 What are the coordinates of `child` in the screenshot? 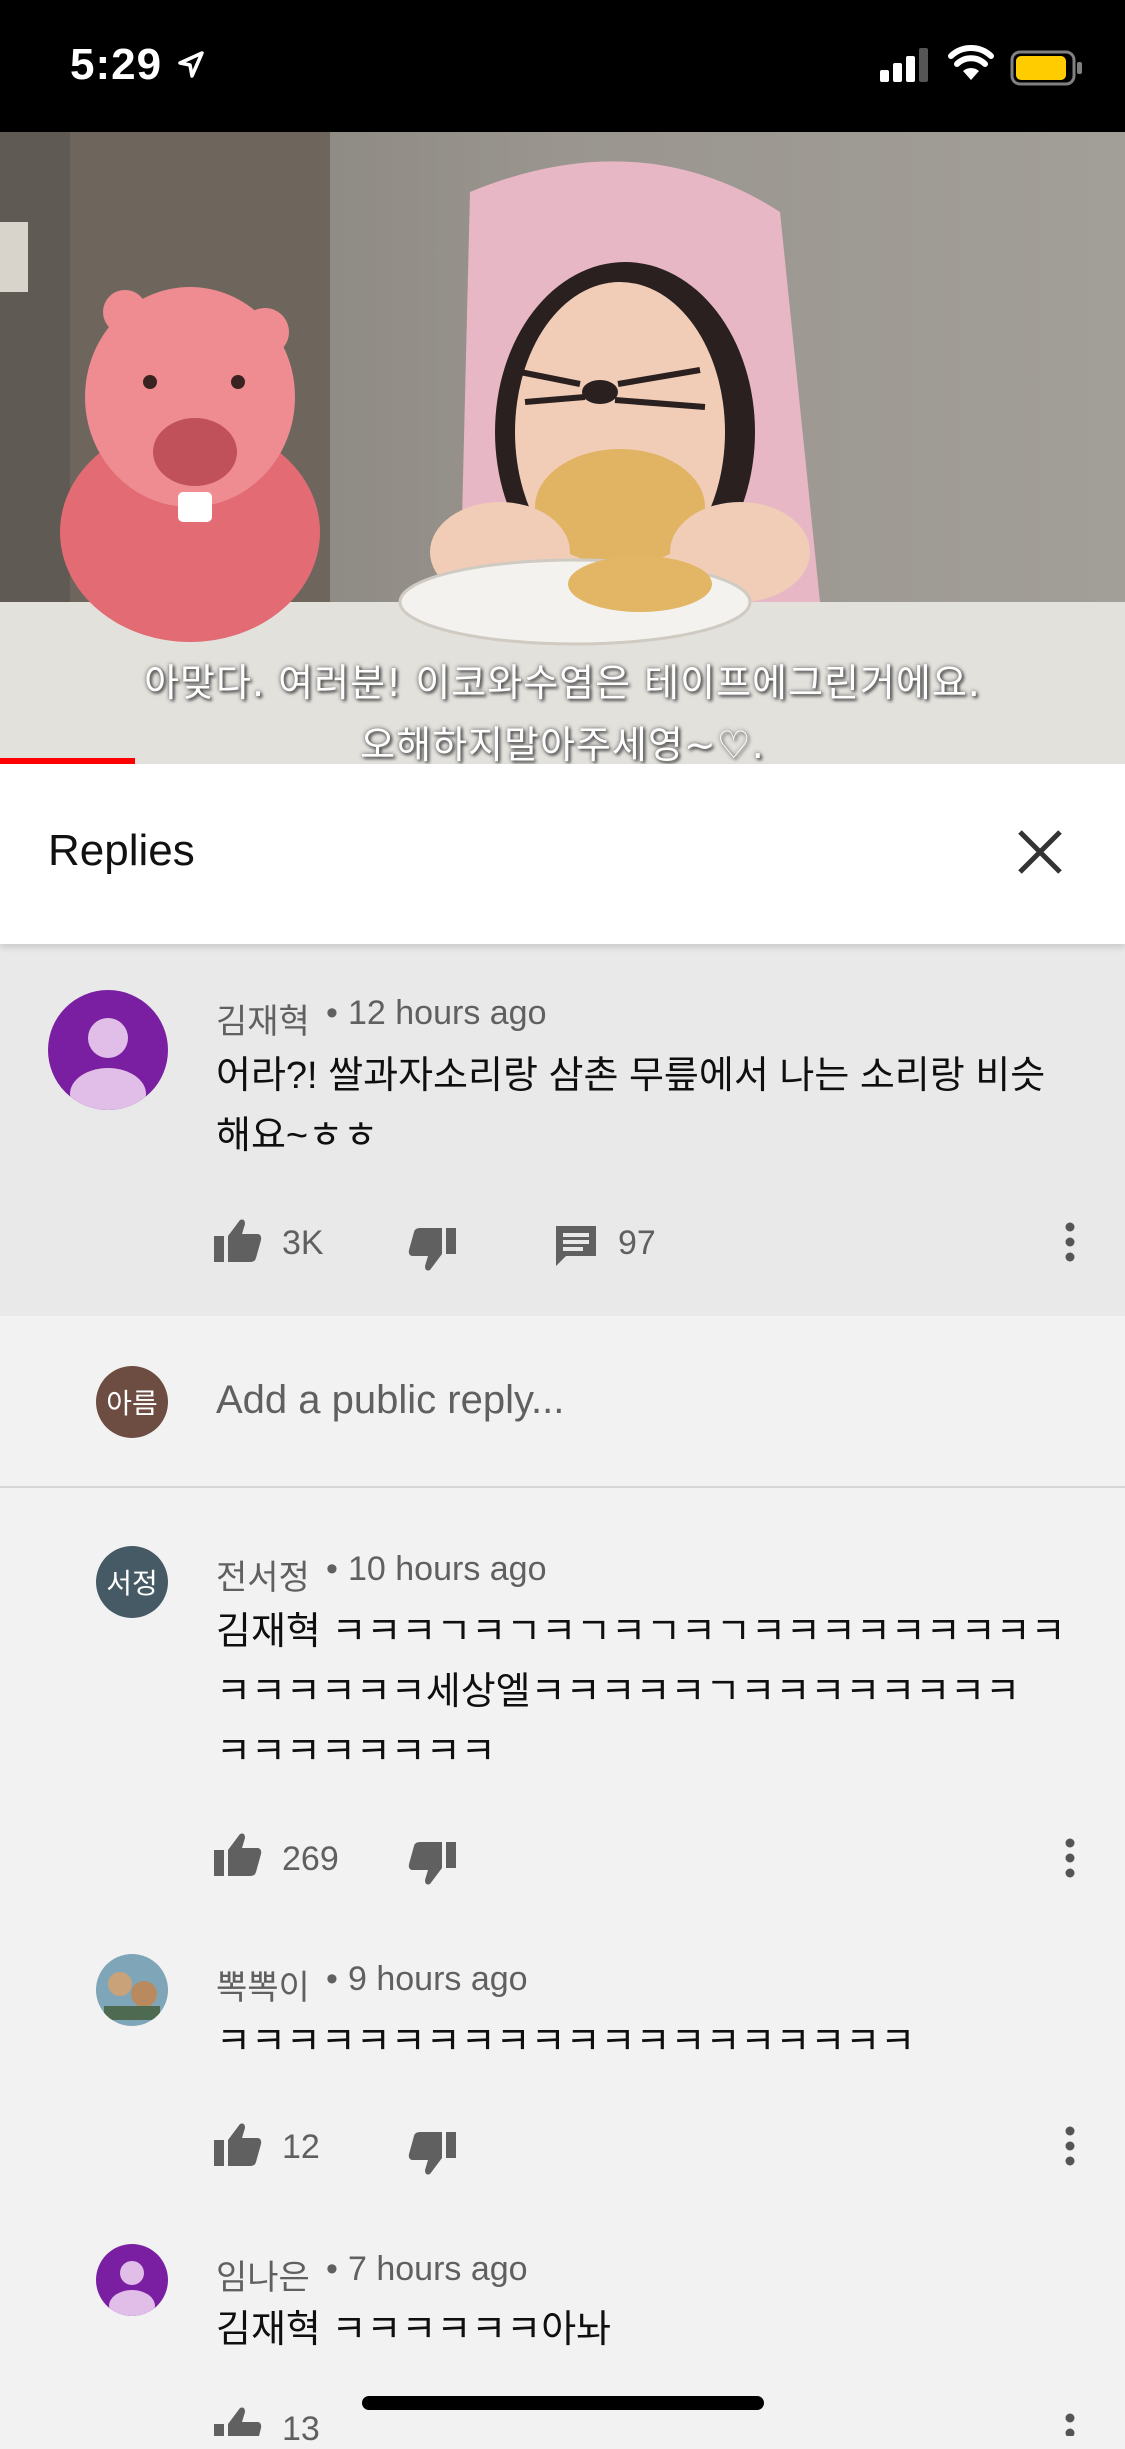 It's located at (625, 381).